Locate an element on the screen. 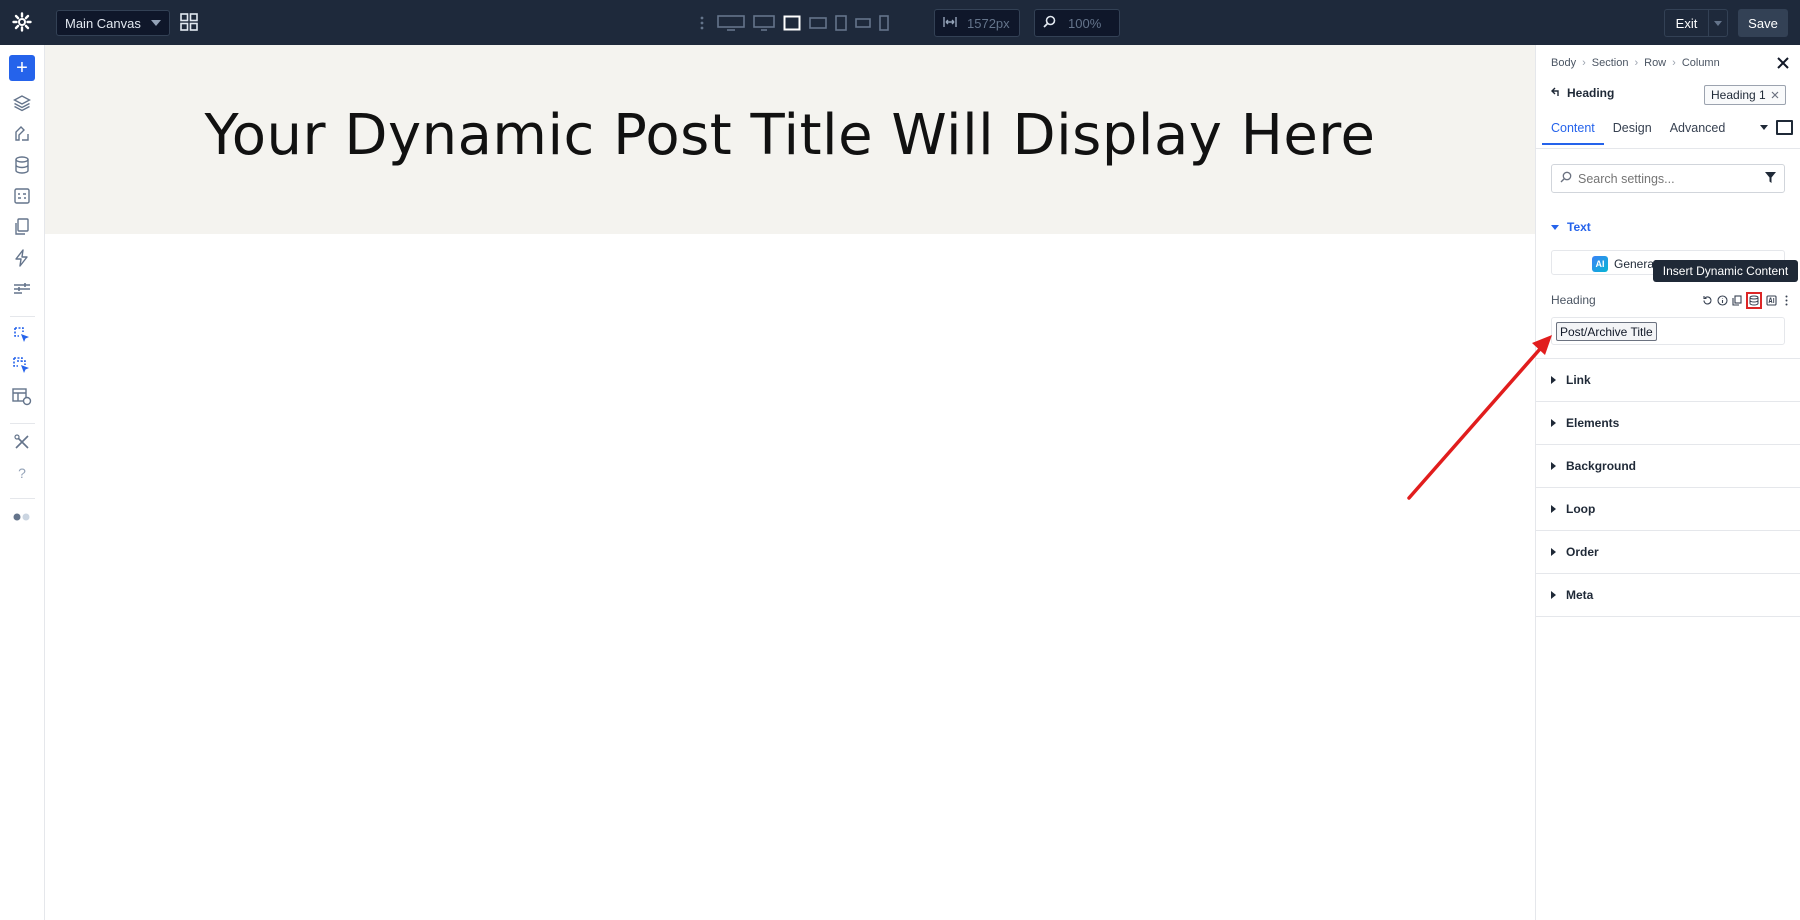  tab-extras is located at coordinates (1778, 125).